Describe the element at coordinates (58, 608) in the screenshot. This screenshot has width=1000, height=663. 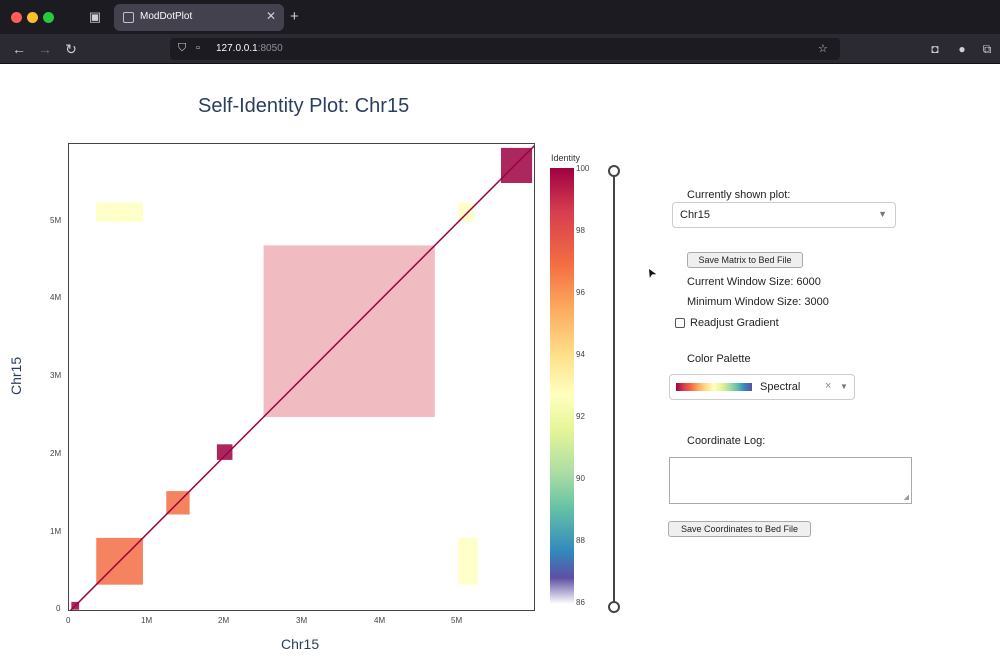
I see `y-tick-label: 0` at that location.